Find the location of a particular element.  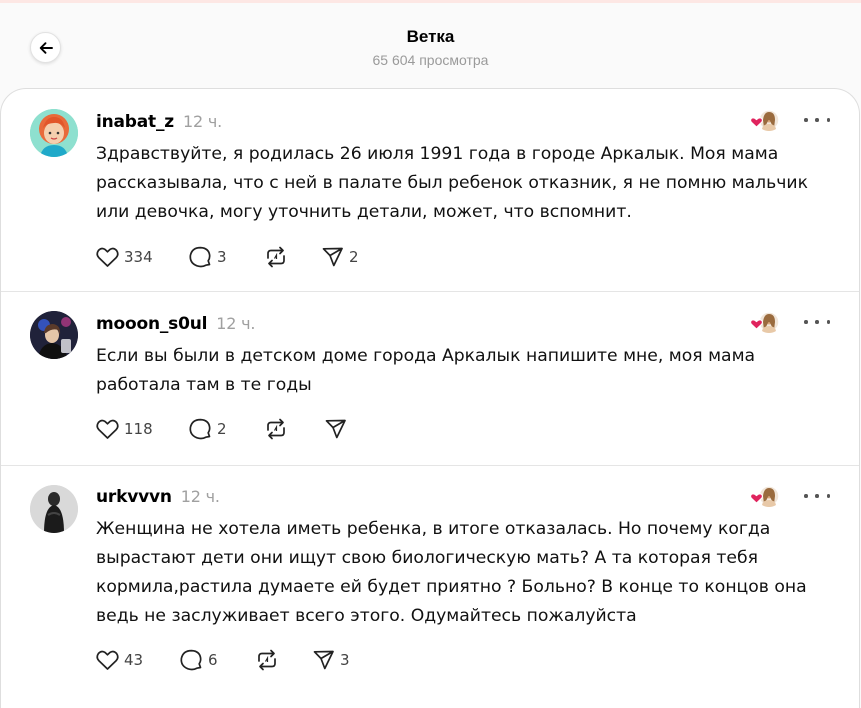

like-button: 334 is located at coordinates (124, 257).